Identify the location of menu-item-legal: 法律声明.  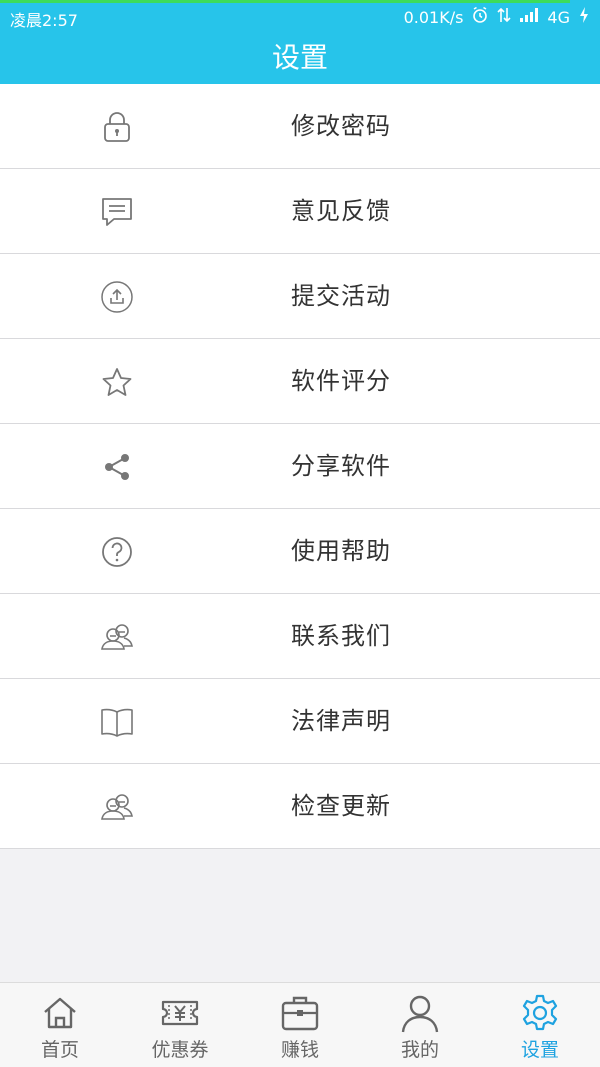
(300, 721).